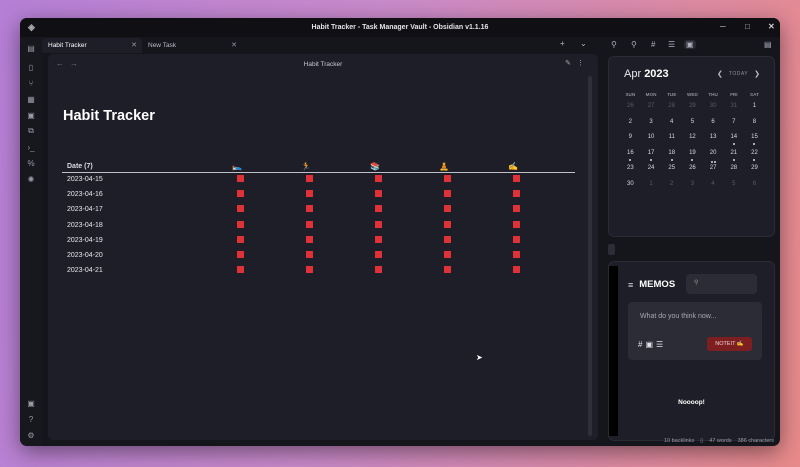 The width and height of the screenshot is (800, 467). I want to click on calendar-day: 13, so click(713, 142).